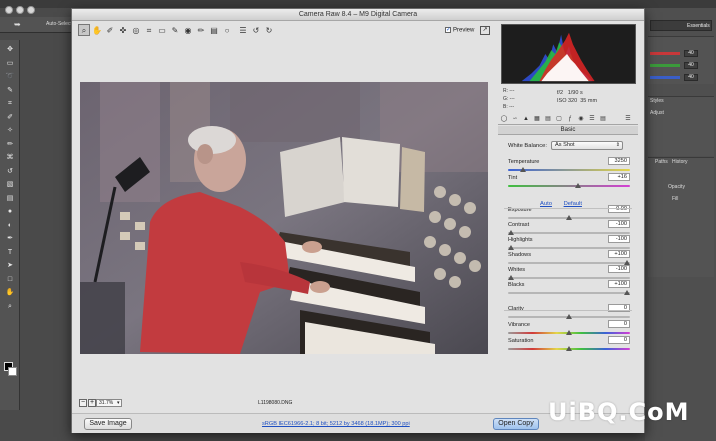 This screenshot has width=716, height=441. I want to click on basic-tab-icon: ◯, so click(504, 119).